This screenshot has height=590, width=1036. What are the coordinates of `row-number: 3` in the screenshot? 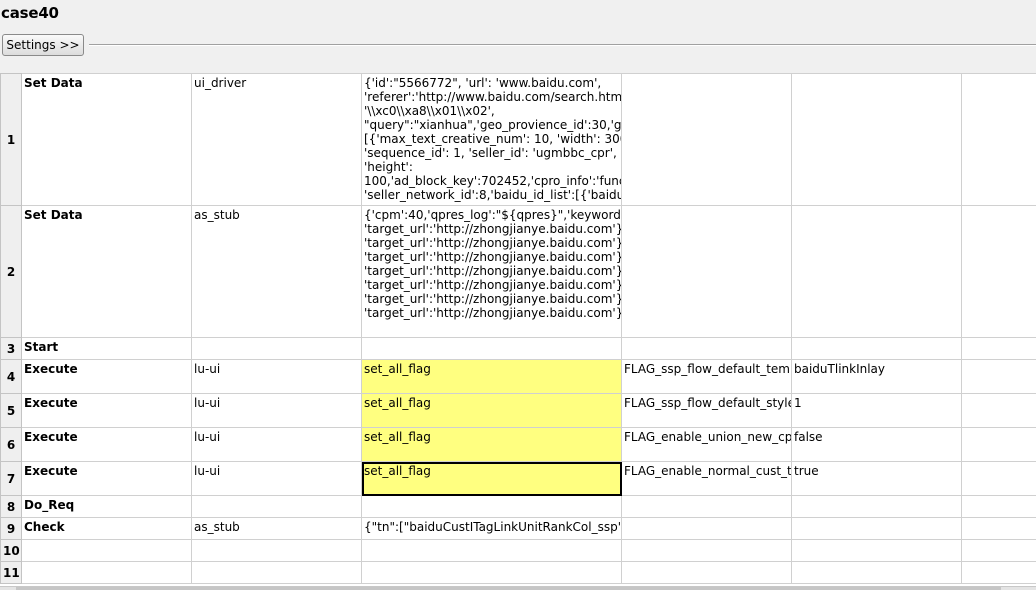 It's located at (11, 349).